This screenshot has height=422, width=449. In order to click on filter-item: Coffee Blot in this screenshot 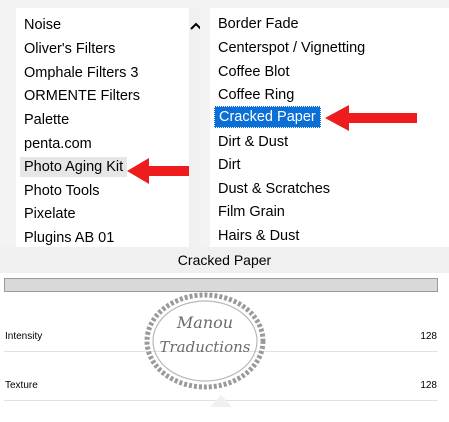, I will do `click(253, 72)`.